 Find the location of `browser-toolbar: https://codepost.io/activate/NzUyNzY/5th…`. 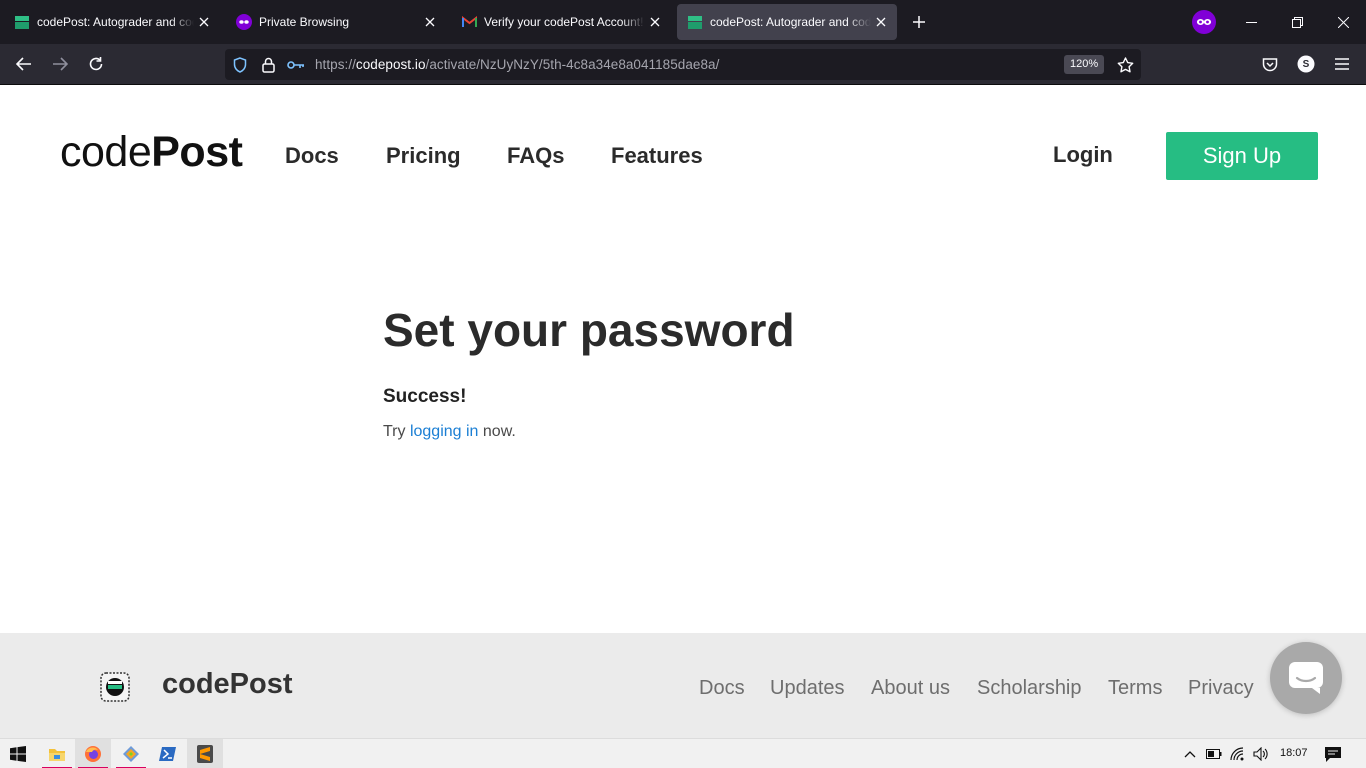

browser-toolbar: https://codepost.io/activate/NzUyNzY/5th… is located at coordinates (683, 64).